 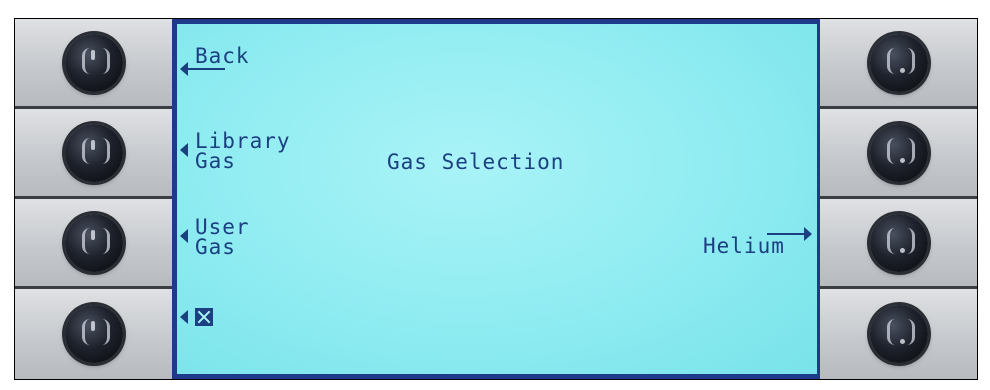 What do you see at coordinates (215, 161) in the screenshot?
I see `library-gas-line-2: Gas` at bounding box center [215, 161].